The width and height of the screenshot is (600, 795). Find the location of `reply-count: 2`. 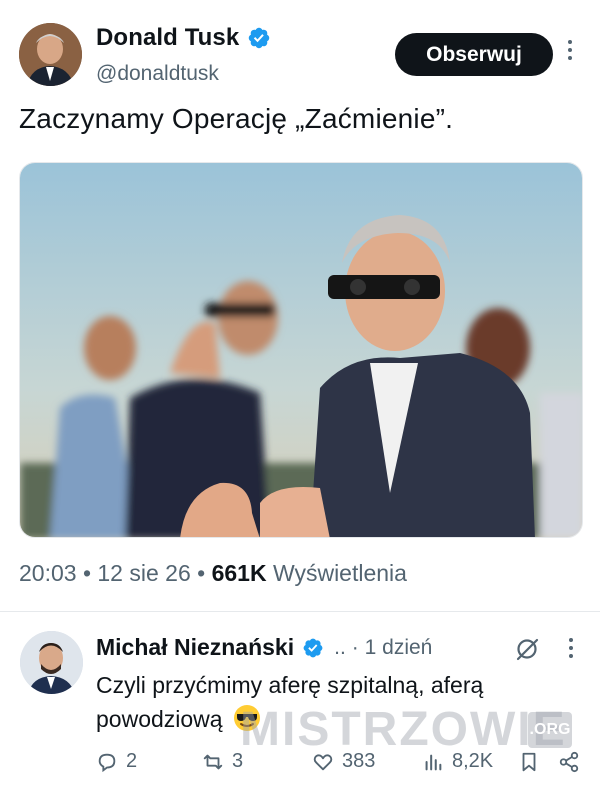

reply-count: 2 is located at coordinates (132, 761).